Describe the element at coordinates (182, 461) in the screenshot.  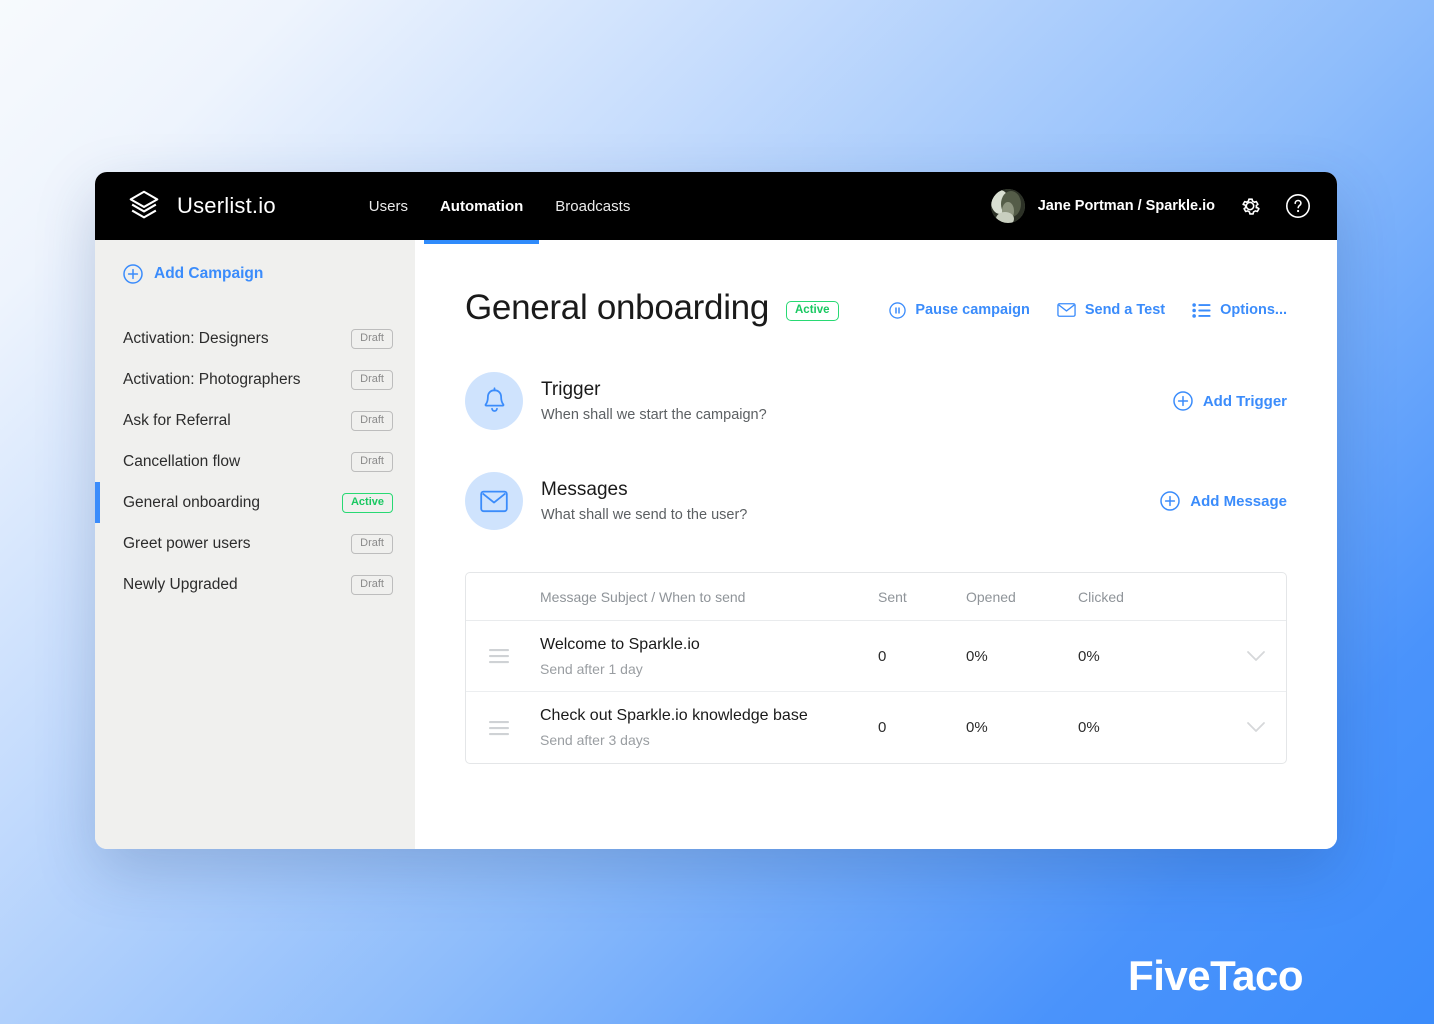
I see `campaign-label: Cancellation flow` at that location.